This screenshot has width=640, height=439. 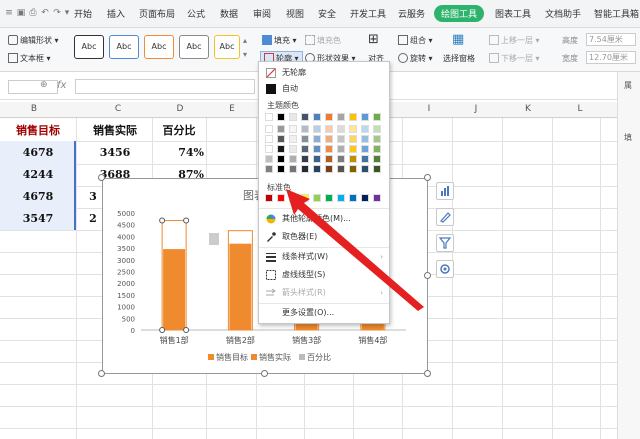 I want to click on send-backward-button: 下移一层 ▾, so click(x=514, y=58).